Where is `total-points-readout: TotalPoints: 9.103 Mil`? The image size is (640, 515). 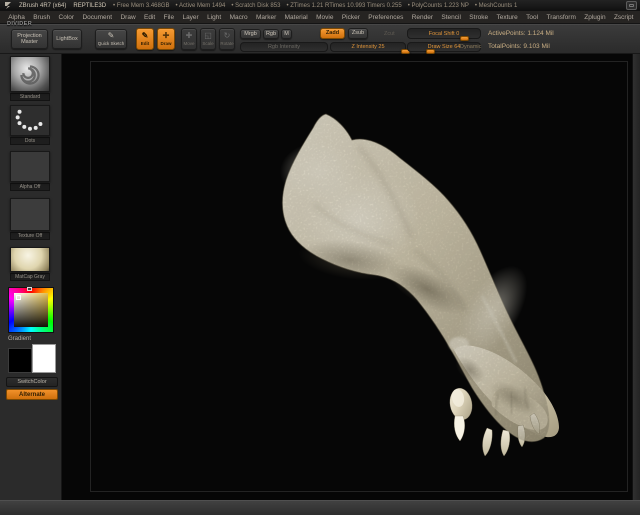
total-points-readout: TotalPoints: 9.103 Mil is located at coordinates (519, 46).